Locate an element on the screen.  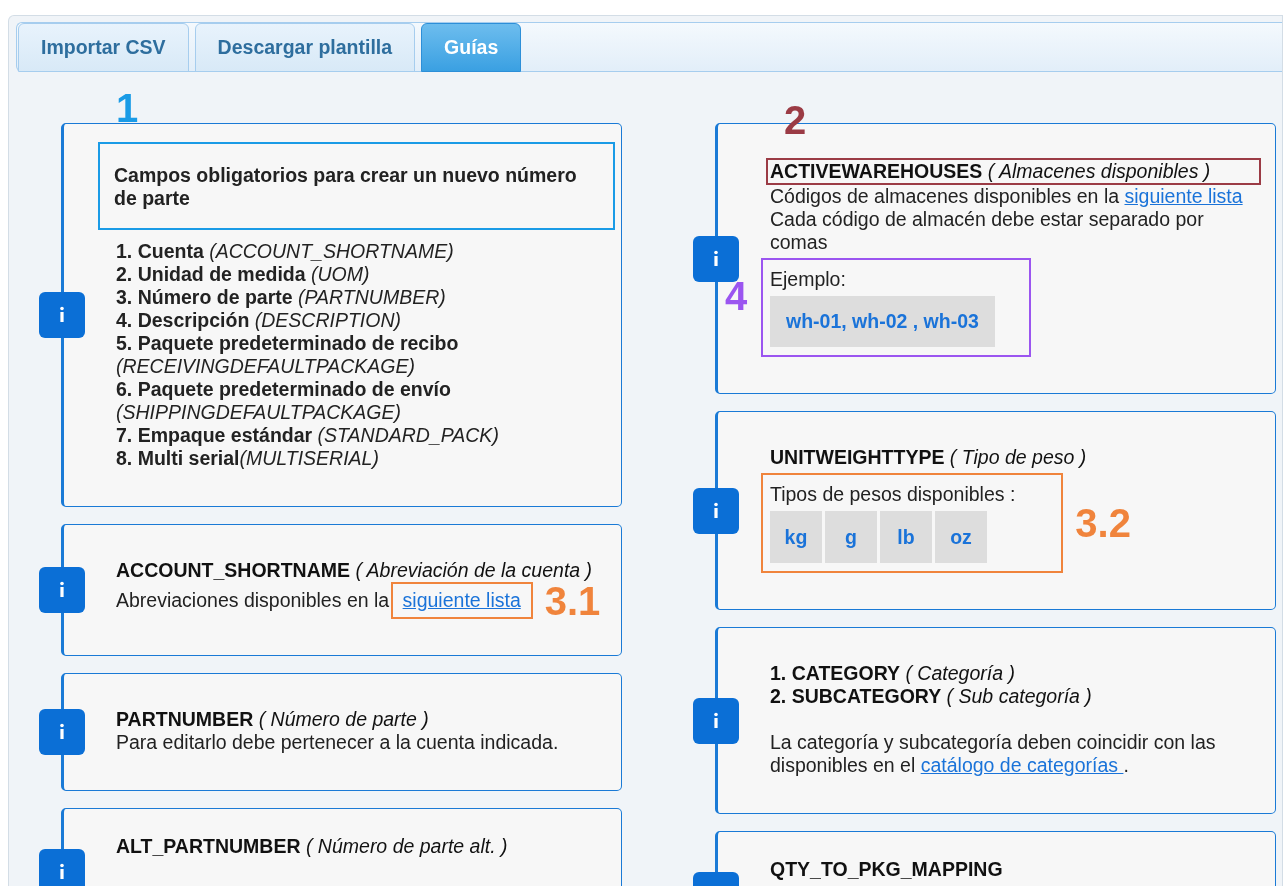
list-link: catálogo de categorías is located at coordinates (1022, 765).